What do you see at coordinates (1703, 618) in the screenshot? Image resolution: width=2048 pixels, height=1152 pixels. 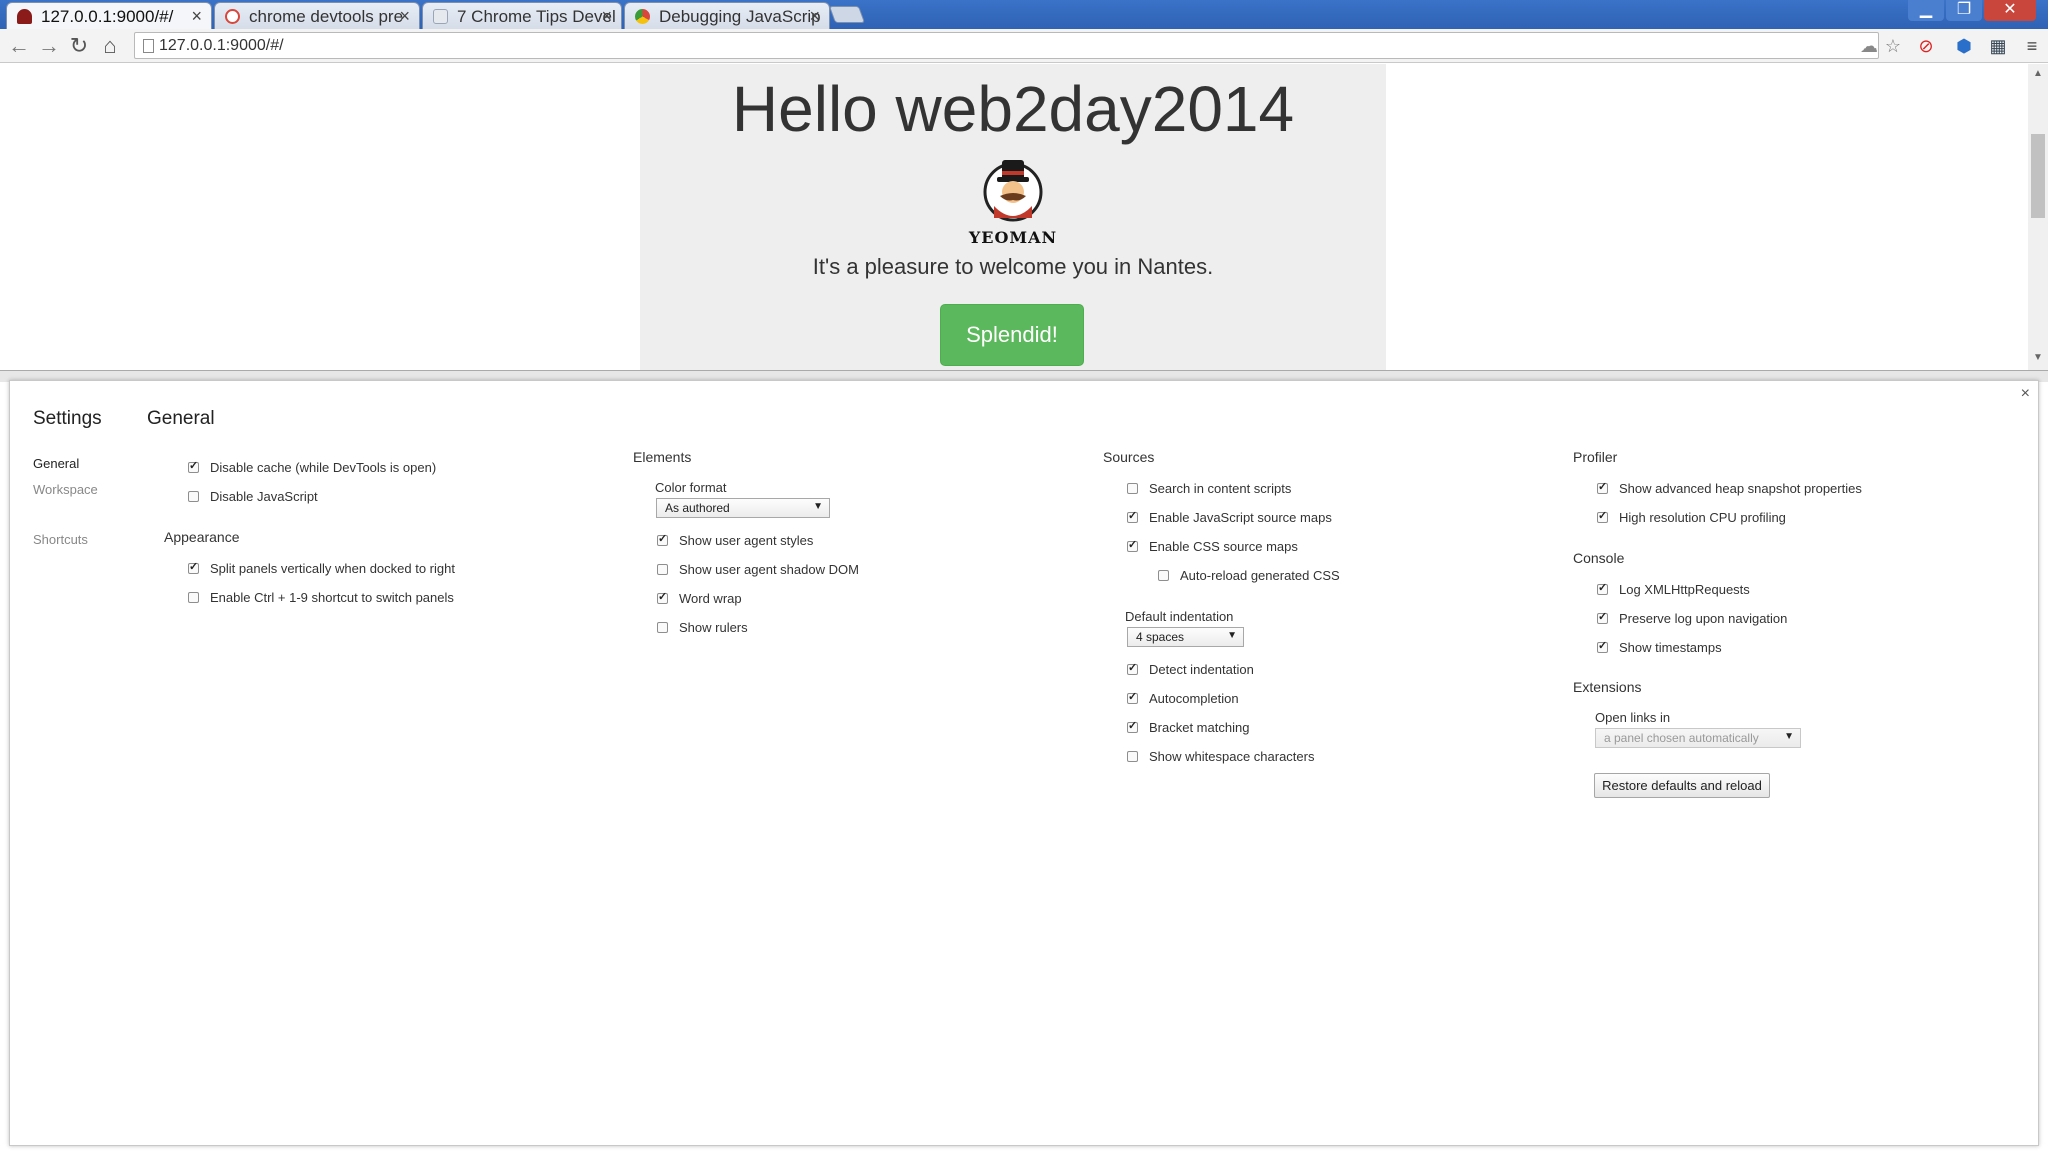 I see `checkbox-label: Preserve log upon navigation` at bounding box center [1703, 618].